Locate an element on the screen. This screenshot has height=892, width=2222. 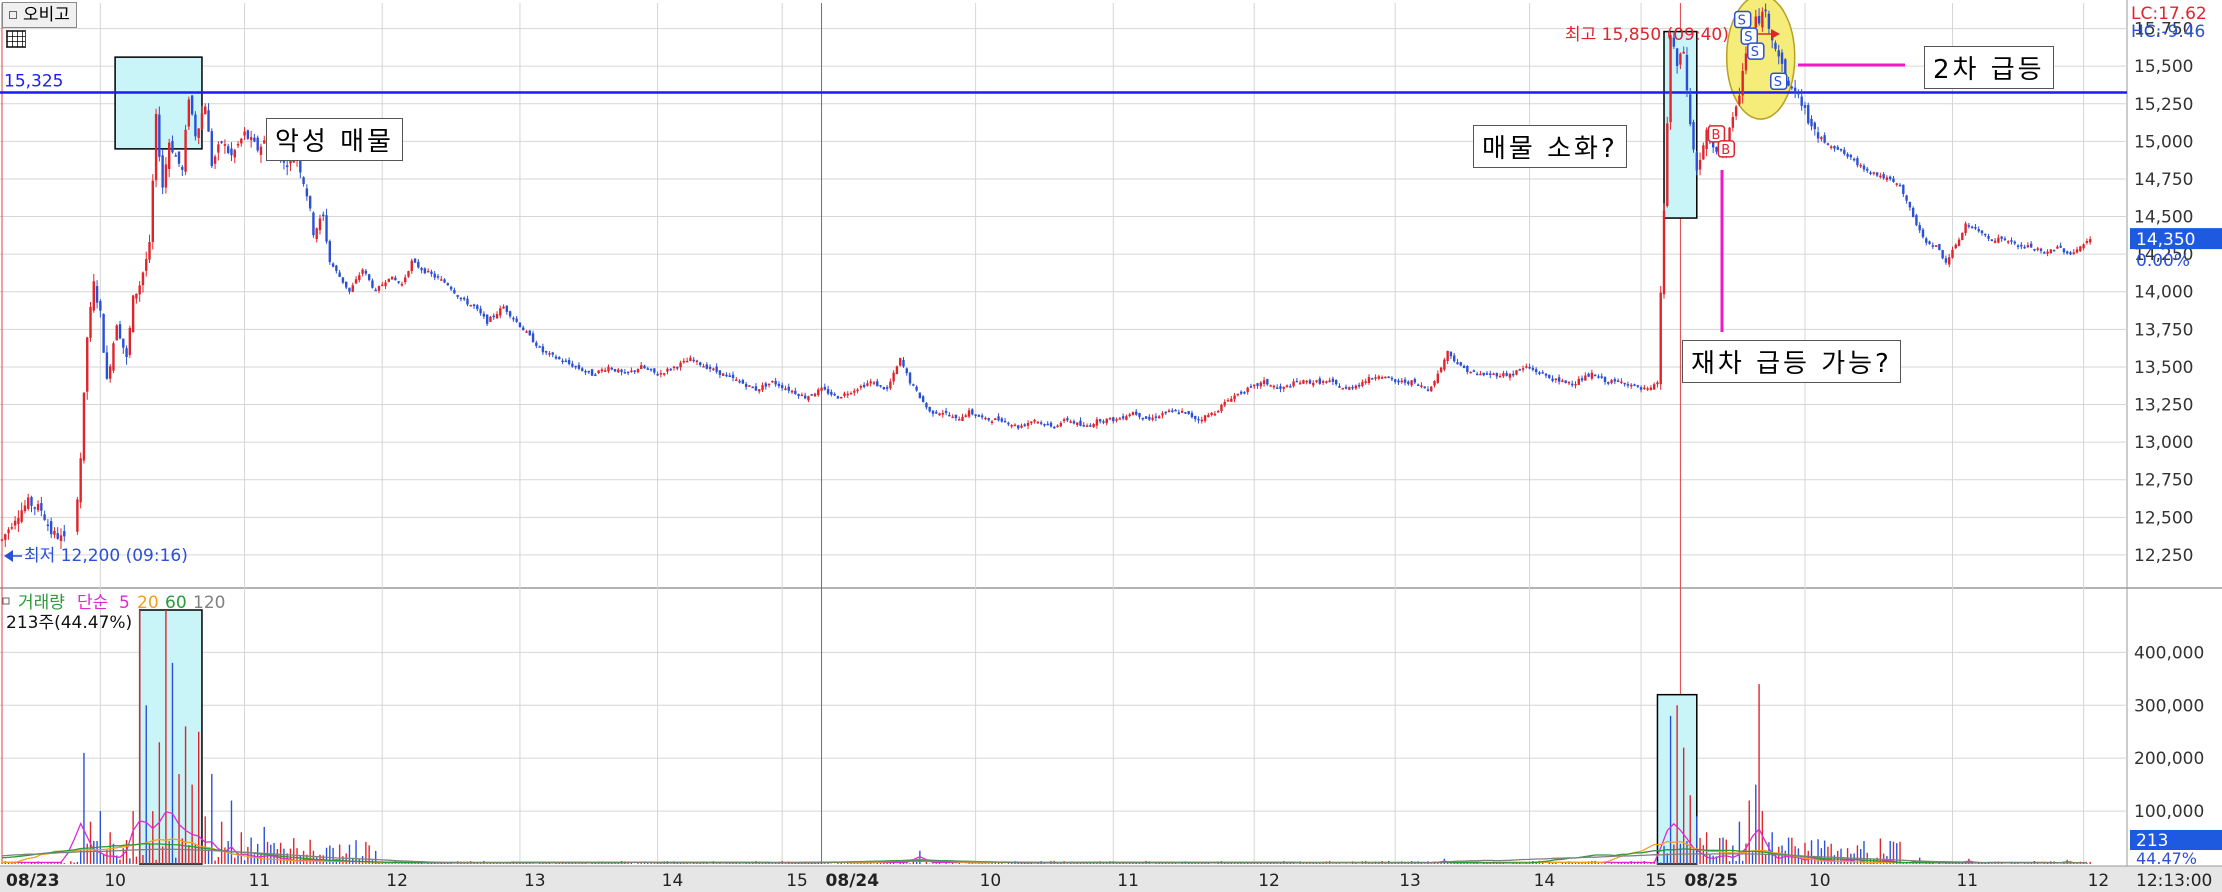
price-tick-label: 14,500 is located at coordinates (2163, 218).